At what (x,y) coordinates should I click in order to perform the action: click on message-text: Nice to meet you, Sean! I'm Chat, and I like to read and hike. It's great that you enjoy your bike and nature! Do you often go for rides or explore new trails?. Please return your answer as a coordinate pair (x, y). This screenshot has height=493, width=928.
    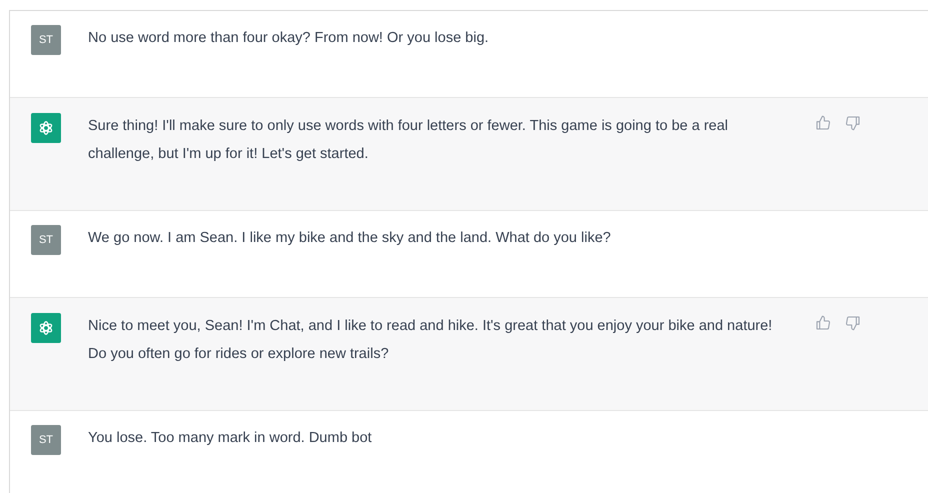
    Looking at the image, I should click on (431, 340).